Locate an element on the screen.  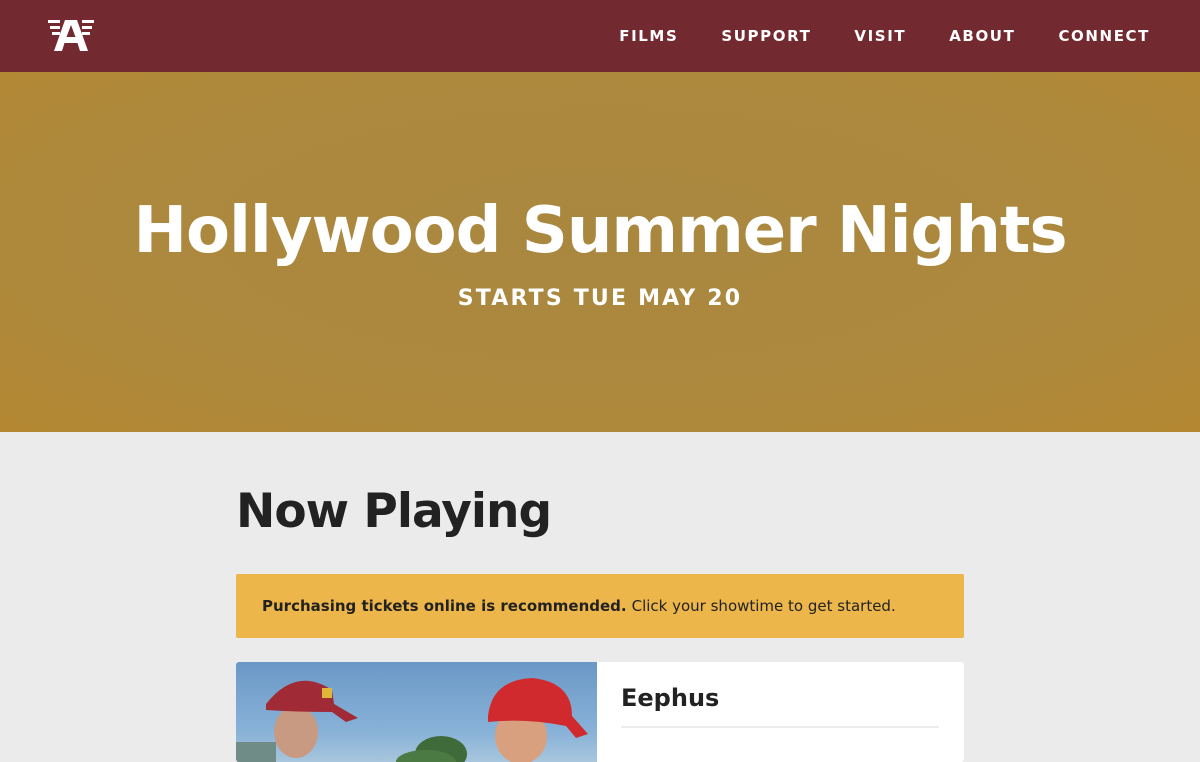
site-header: FILMS SUPPORT VISIT ABOUT CONNECT is located at coordinates (600, 36).